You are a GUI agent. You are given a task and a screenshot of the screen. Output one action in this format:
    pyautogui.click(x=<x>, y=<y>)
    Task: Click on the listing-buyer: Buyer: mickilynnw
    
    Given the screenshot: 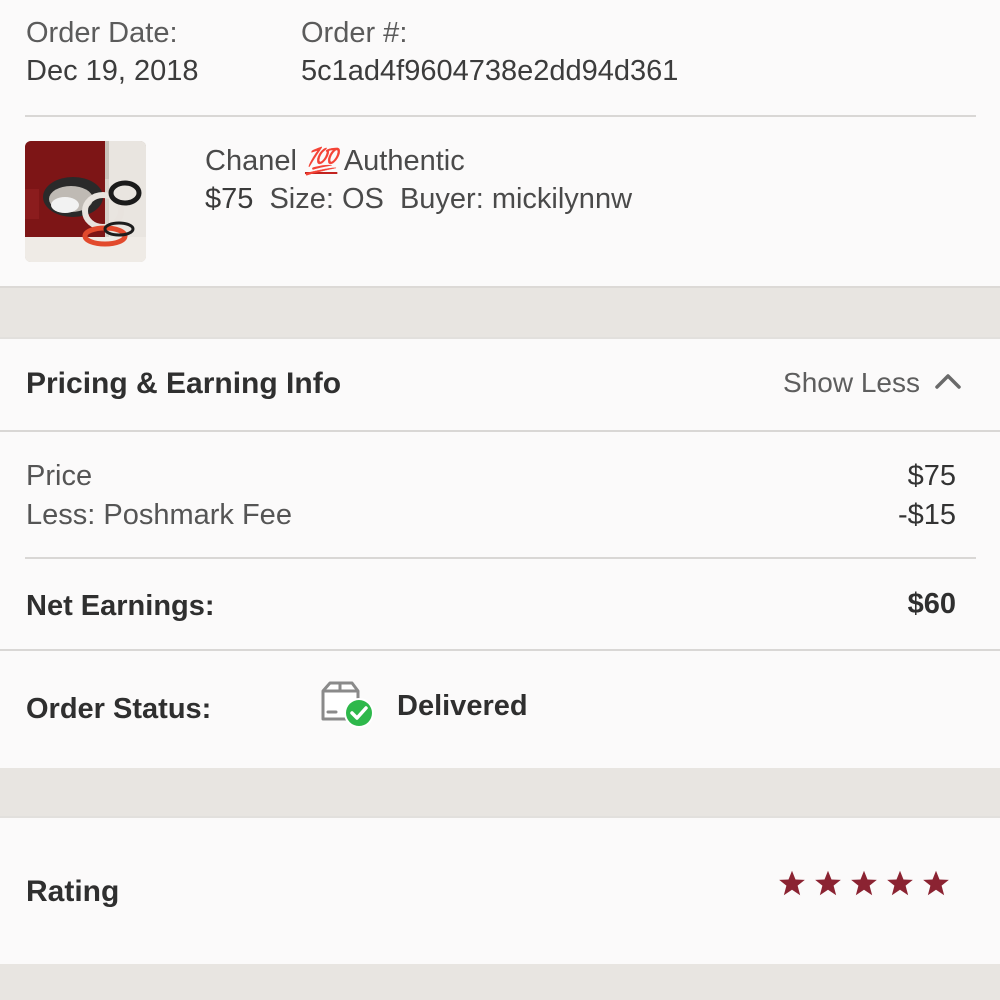 What is the action you would take?
    pyautogui.click(x=516, y=199)
    